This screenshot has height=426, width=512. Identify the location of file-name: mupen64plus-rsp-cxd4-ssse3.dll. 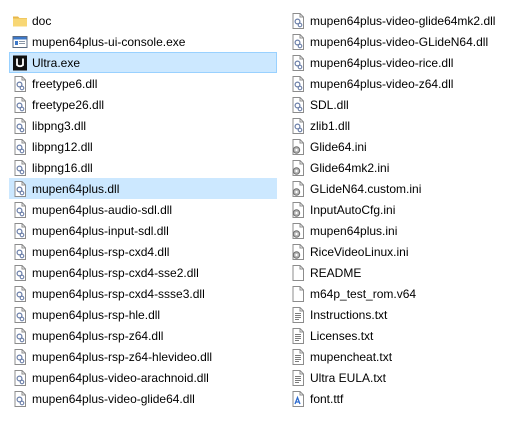
(118, 293).